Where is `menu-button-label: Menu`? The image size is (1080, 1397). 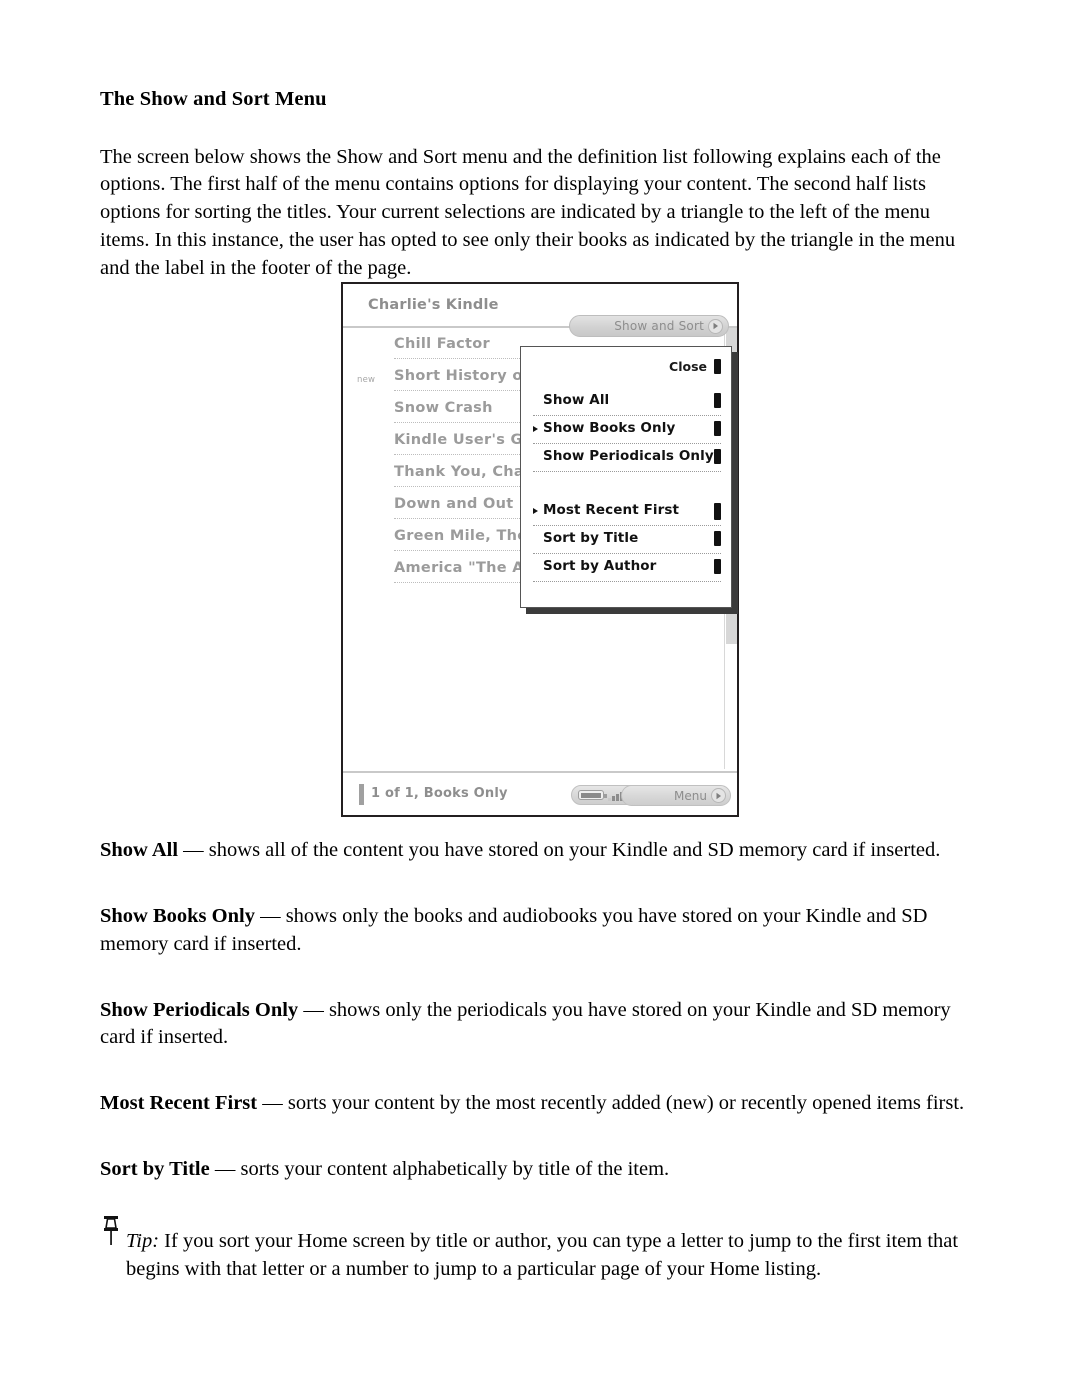 menu-button-label: Menu is located at coordinates (690, 795).